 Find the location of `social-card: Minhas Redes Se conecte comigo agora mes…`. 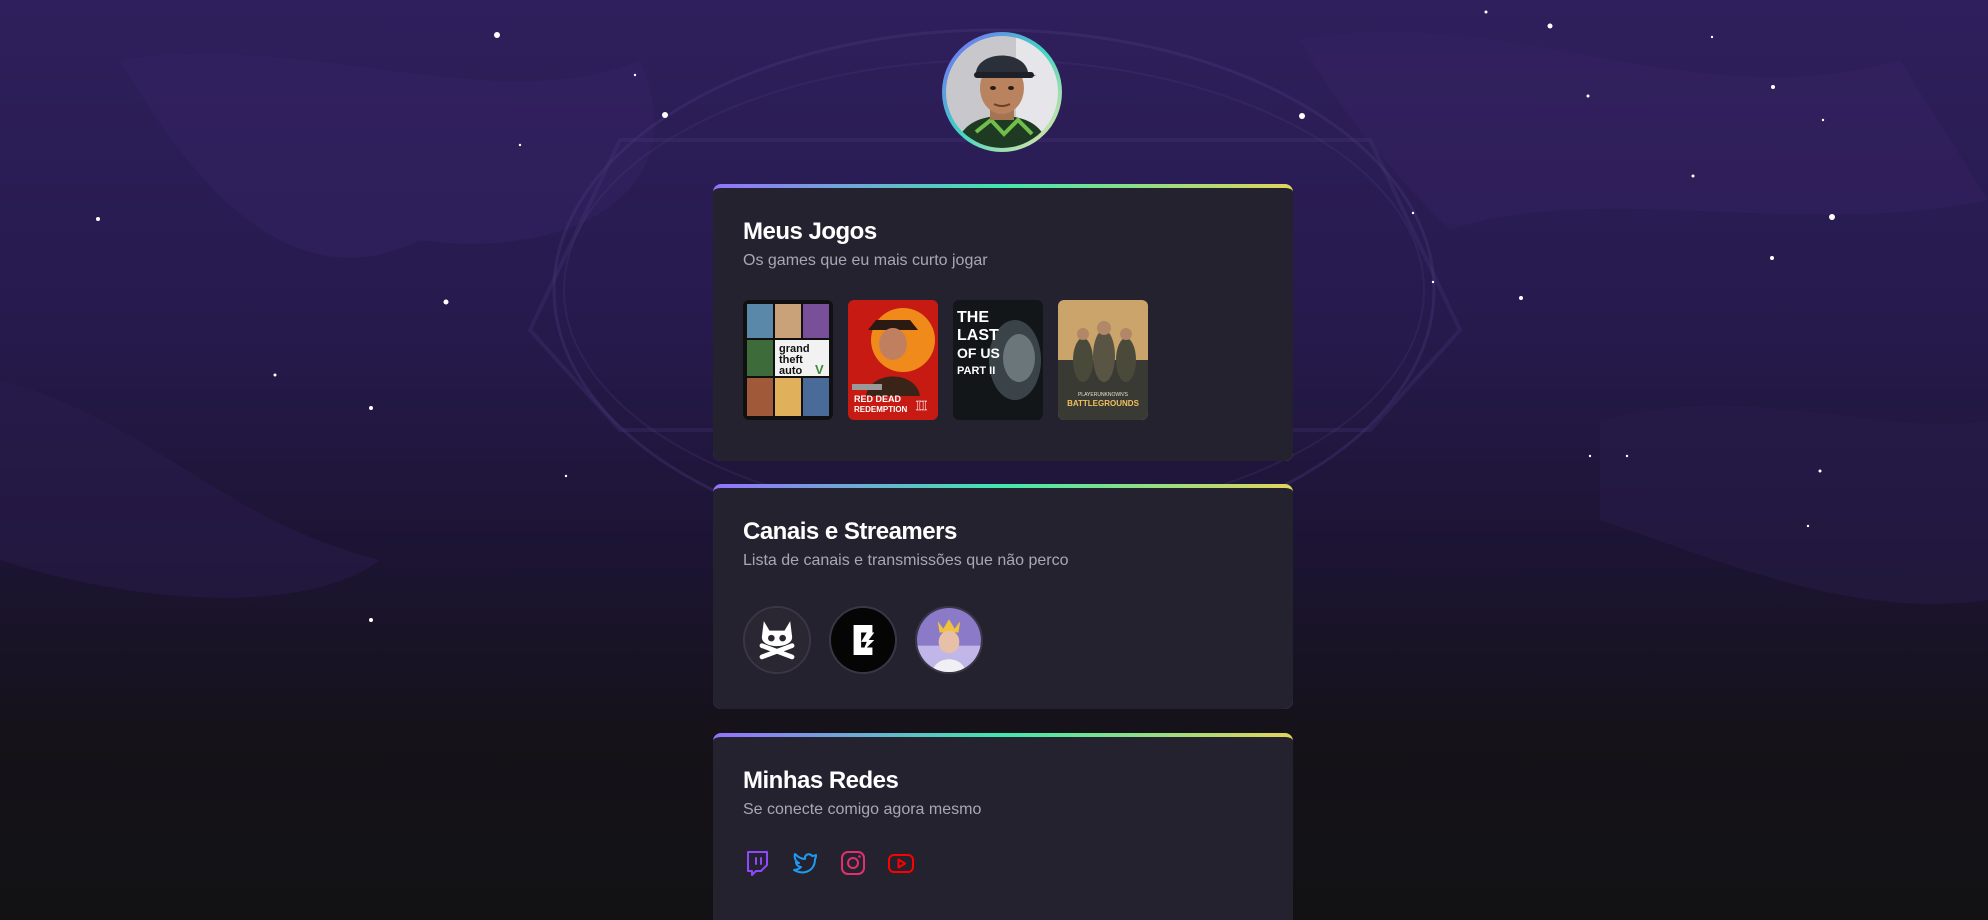

social-card: Minhas Redes Se conecte comigo agora mes… is located at coordinates (1003, 826).